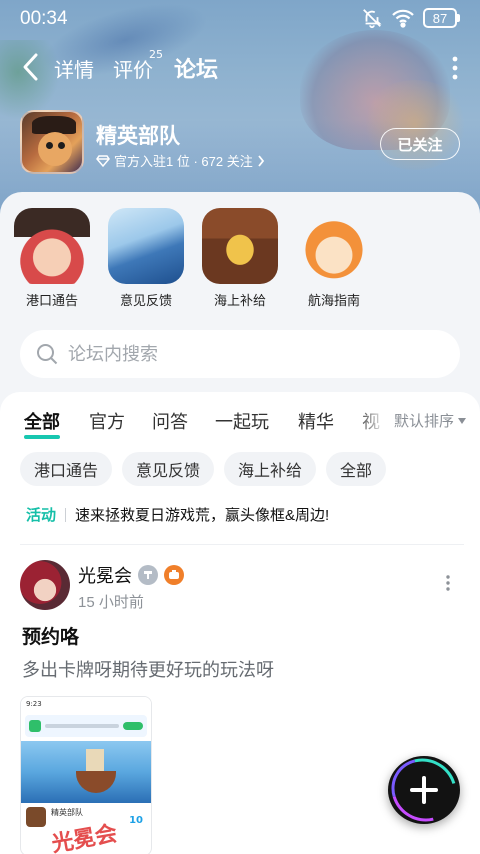 The height and width of the screenshot is (854, 480). I want to click on feed-tab-play-together: 一起玩, so click(242, 421).